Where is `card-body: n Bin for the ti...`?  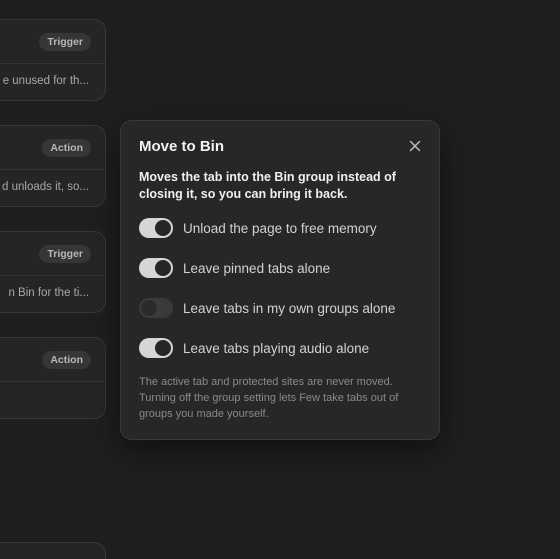
card-body: n Bin for the ti... is located at coordinates (52, 294).